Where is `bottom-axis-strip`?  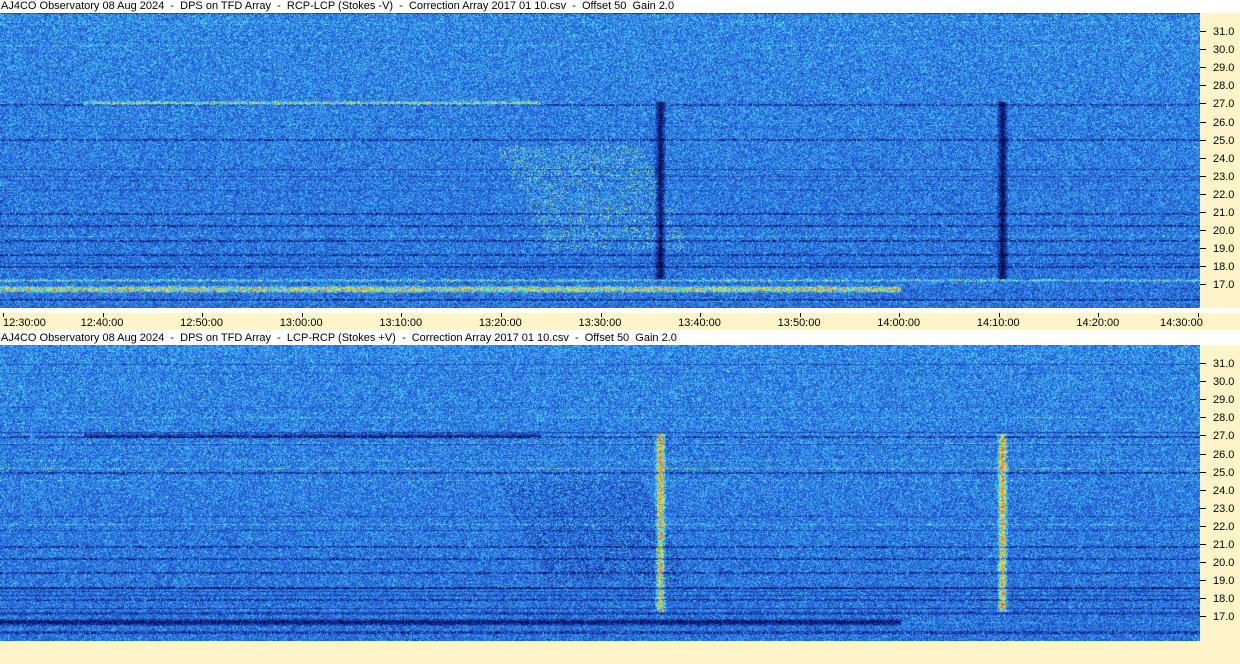
bottom-axis-strip is located at coordinates (620, 652).